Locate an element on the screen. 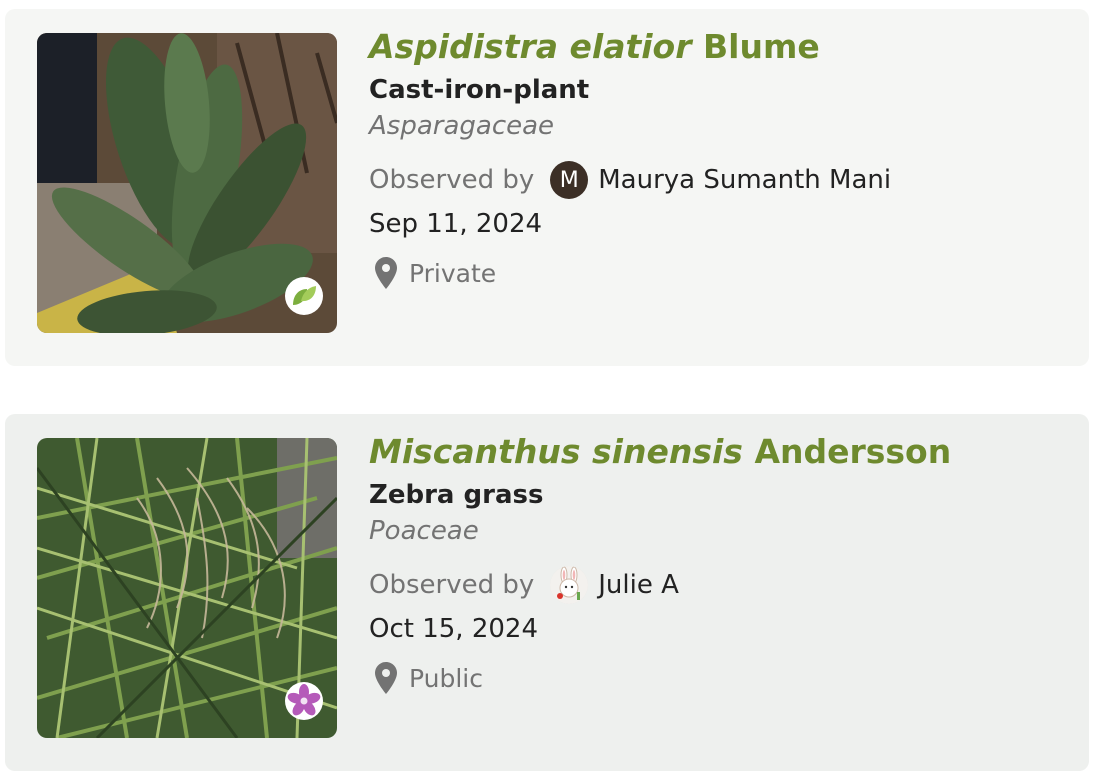 This screenshot has width=1101, height=781. observer-row: Observed by Julie A is located at coordinates (724, 585).